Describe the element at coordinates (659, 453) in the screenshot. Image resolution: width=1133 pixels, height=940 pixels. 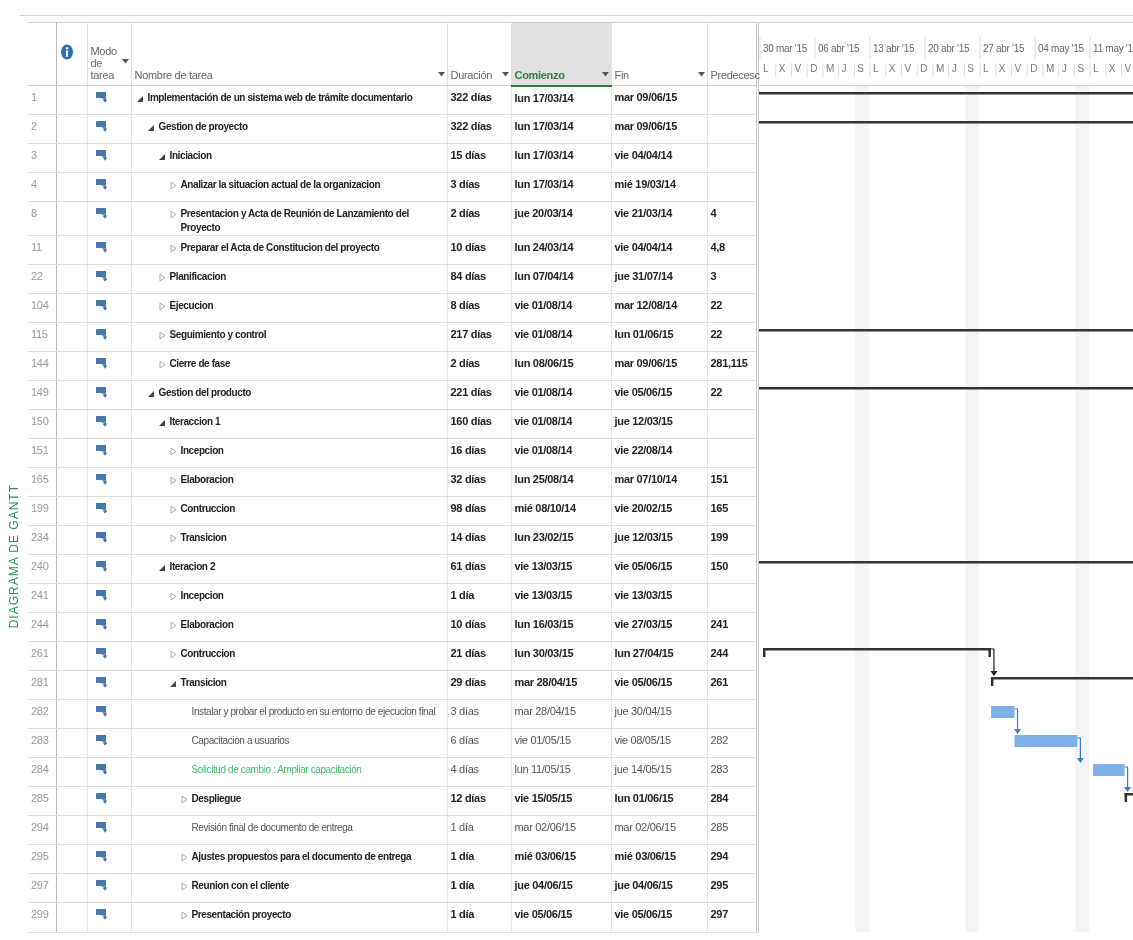
I see `finish-date-cell: vie 22/08/14` at that location.